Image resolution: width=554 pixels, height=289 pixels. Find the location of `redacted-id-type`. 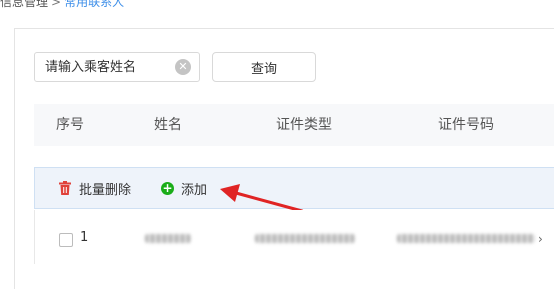

redacted-id-type is located at coordinates (305, 238).